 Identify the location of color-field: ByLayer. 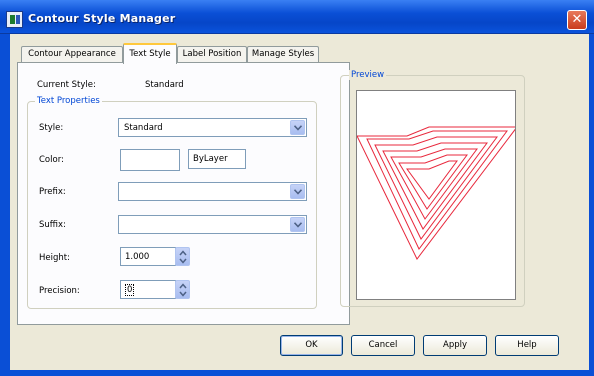
(217, 159).